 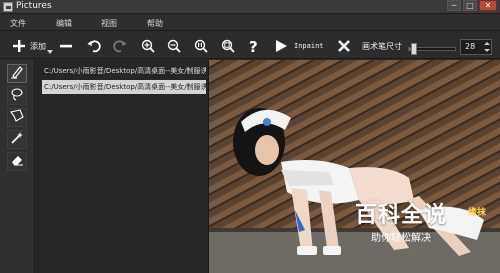 I want to click on window-titlebar: Pictures ─ □ ✕, so click(x=250, y=7).